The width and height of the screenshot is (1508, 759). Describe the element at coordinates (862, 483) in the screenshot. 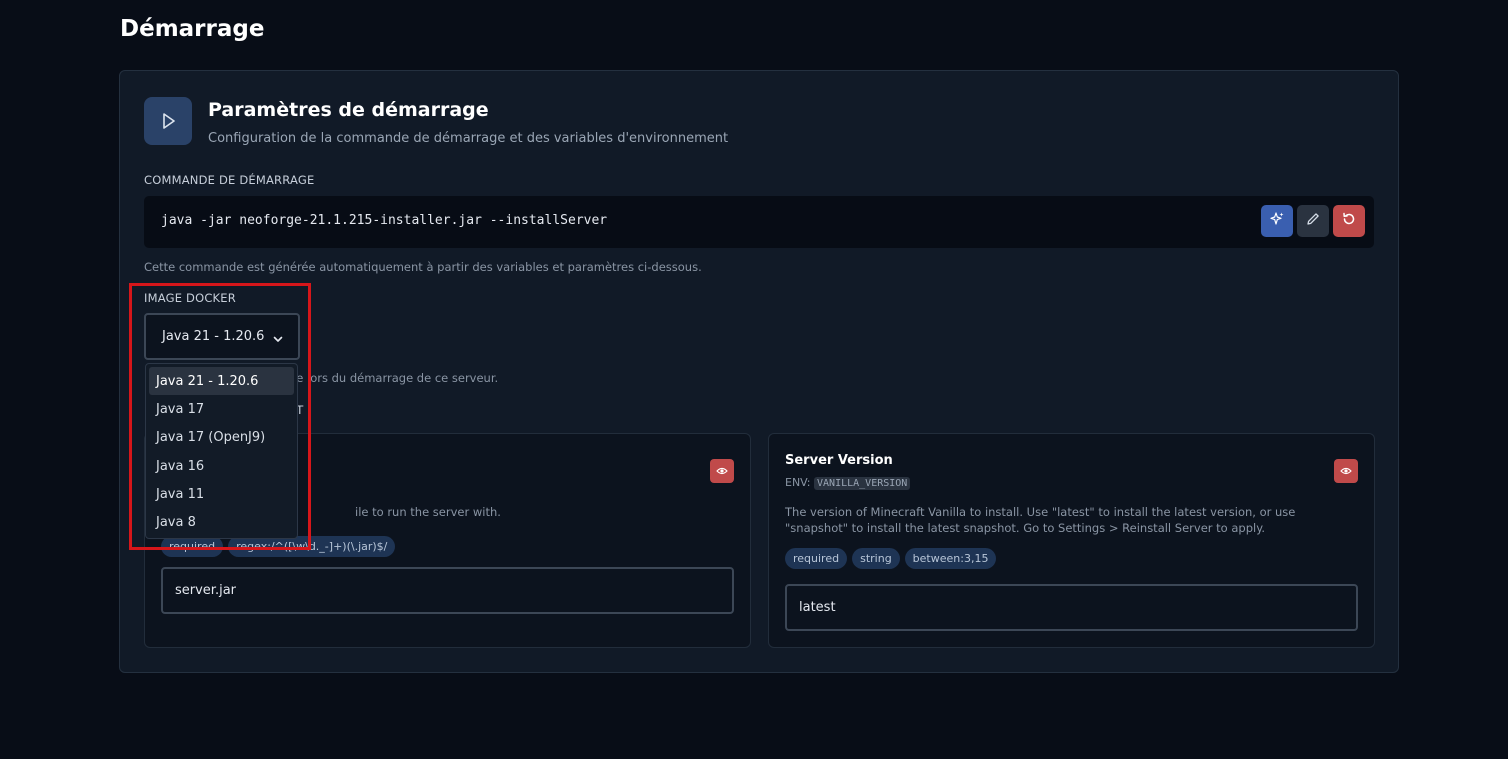

I see `env-name: VANILLA_VERSION` at that location.